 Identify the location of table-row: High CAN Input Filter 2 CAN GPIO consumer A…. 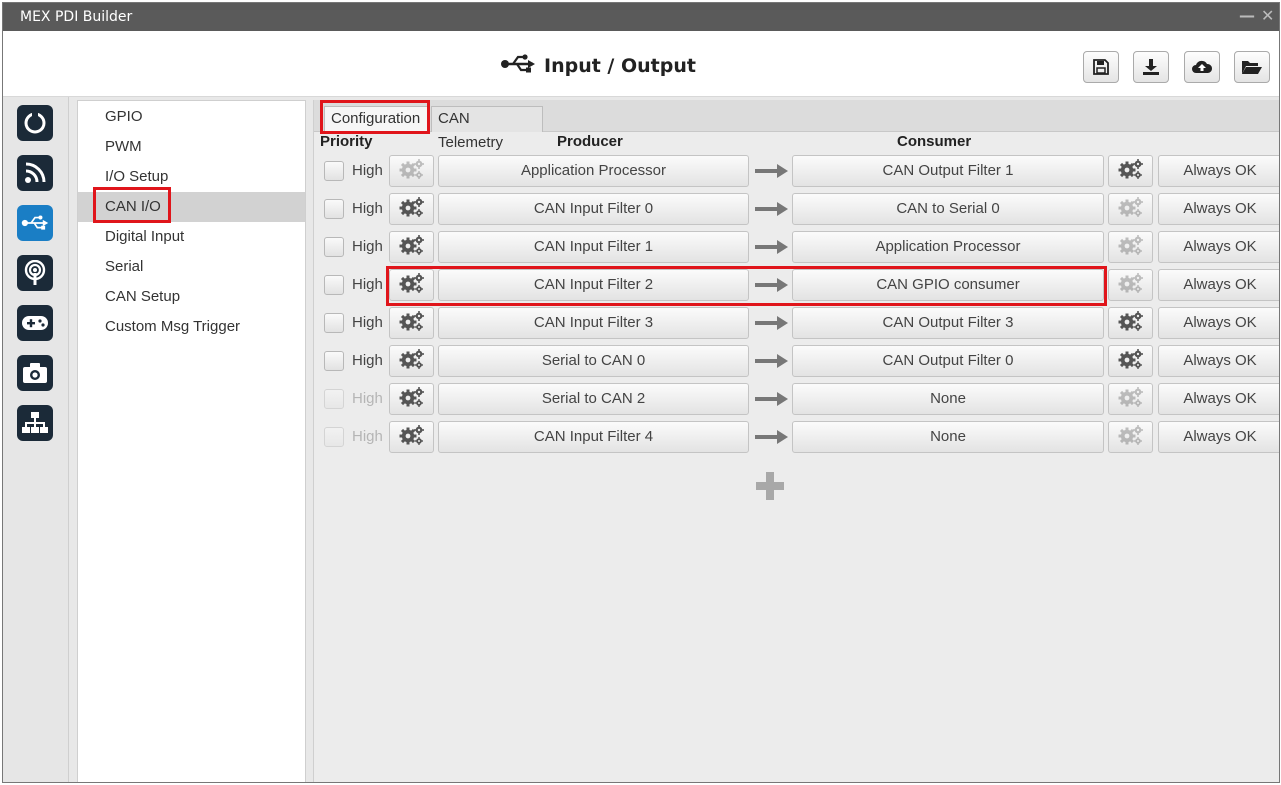
(796, 286).